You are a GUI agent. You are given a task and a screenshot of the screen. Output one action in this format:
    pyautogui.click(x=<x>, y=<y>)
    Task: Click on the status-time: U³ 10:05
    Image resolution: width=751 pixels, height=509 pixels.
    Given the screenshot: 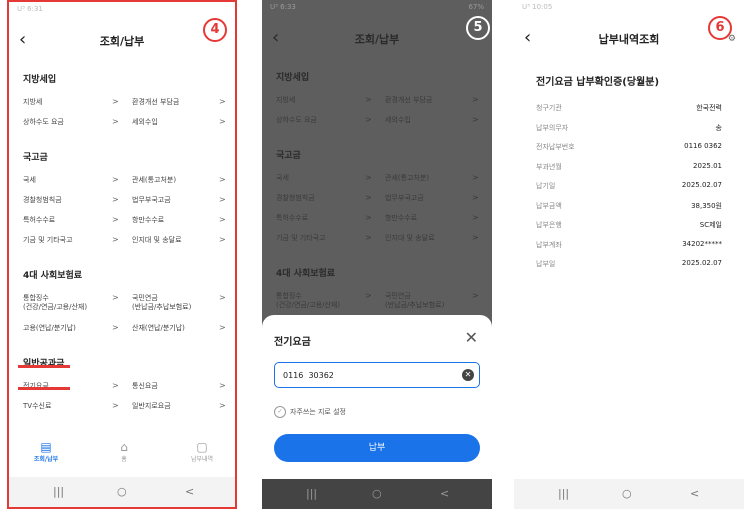 What is the action you would take?
    pyautogui.click(x=537, y=7)
    